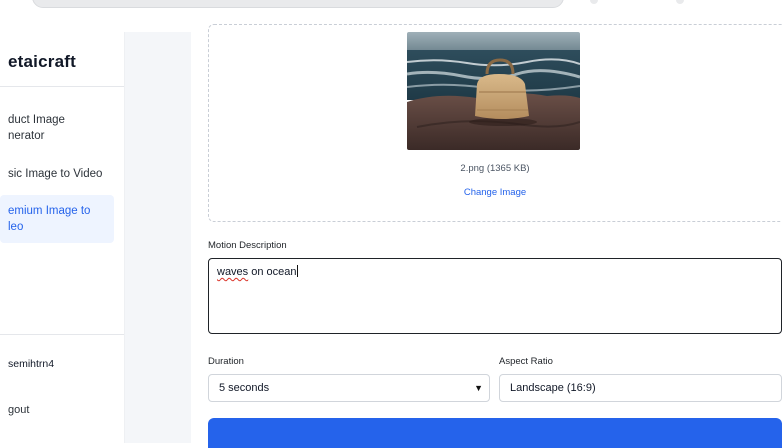  What do you see at coordinates (247, 245) in the screenshot?
I see `motion-description-label: Motion Description` at bounding box center [247, 245].